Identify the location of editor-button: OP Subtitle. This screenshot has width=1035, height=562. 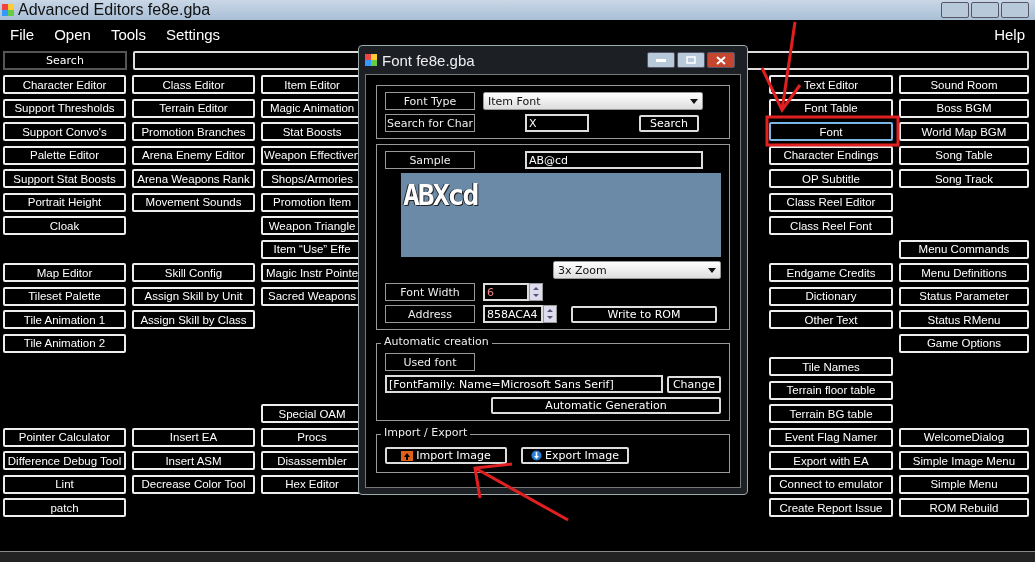
(831, 178).